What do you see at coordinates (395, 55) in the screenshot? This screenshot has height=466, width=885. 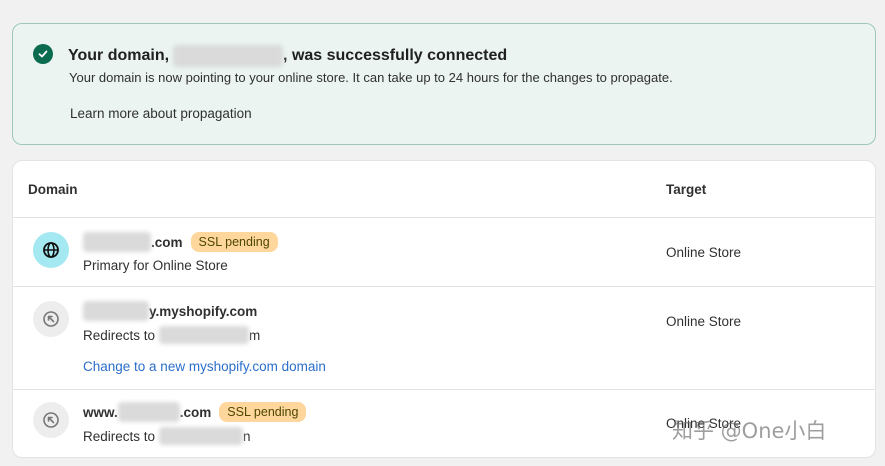 I see `banner-title-suffix: , was successfully connected` at bounding box center [395, 55].